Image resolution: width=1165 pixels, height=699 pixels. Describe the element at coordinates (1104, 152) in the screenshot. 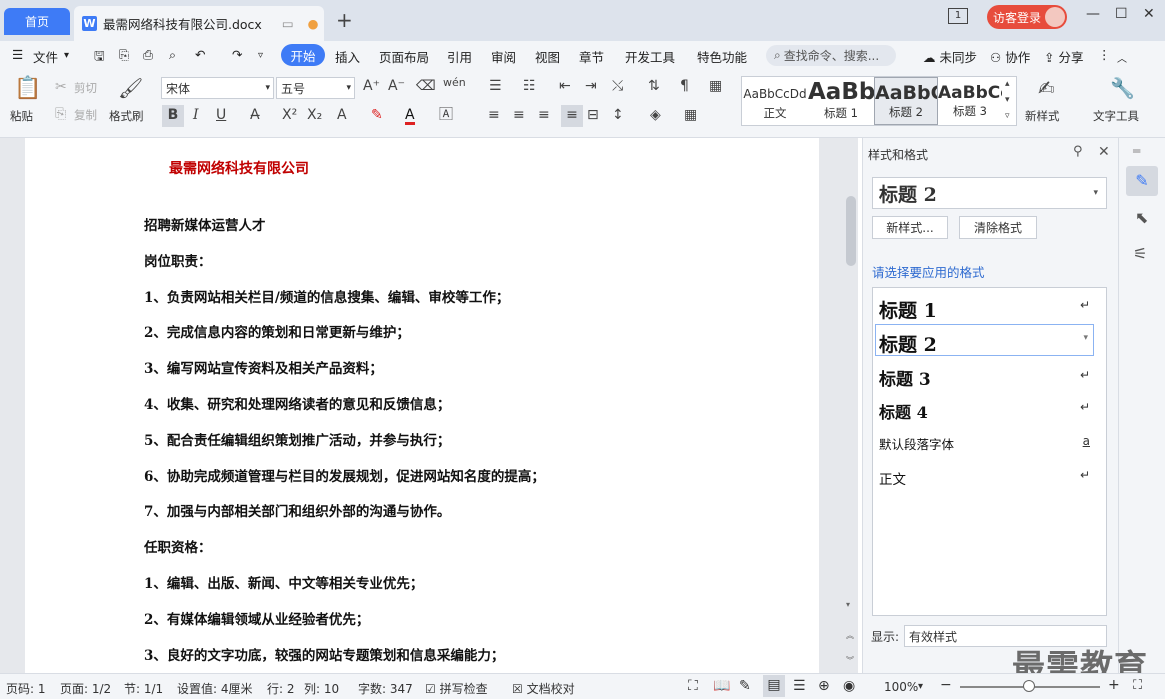

I see `close-pane-icon: ✕` at that location.